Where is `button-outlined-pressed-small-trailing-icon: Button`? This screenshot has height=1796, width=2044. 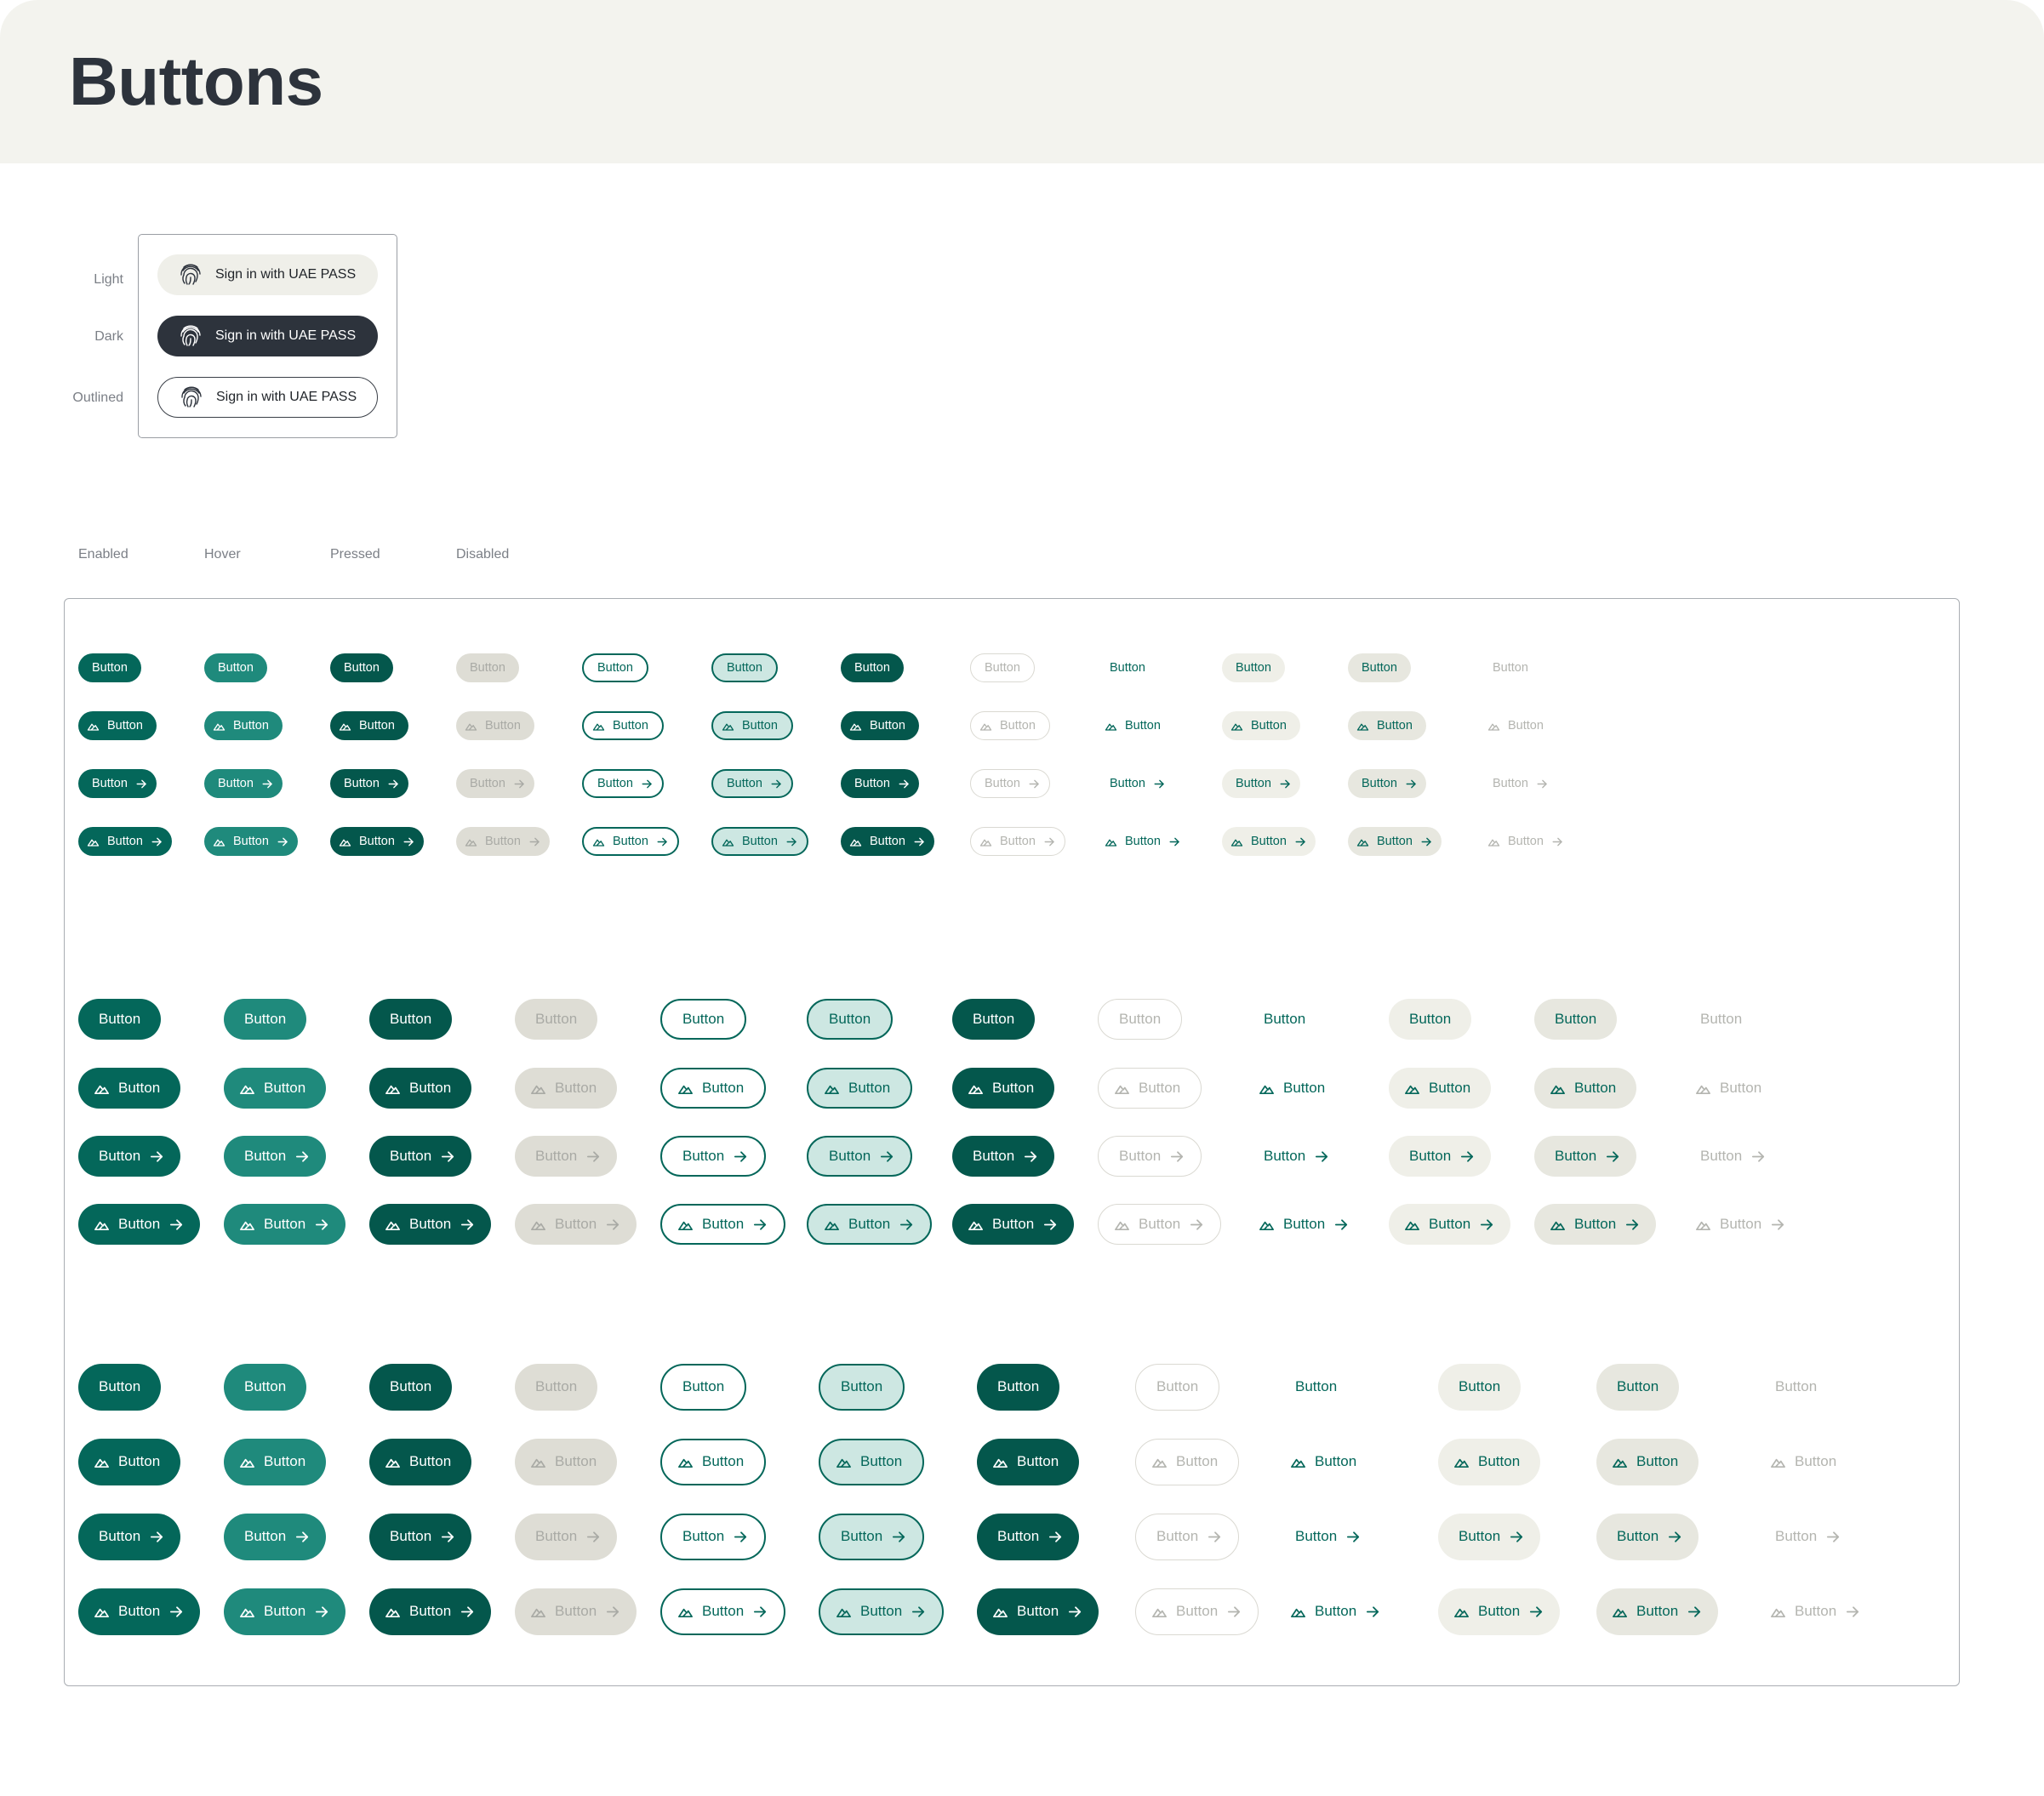 button-outlined-pressed-small-trailing-icon: Button is located at coordinates (880, 783).